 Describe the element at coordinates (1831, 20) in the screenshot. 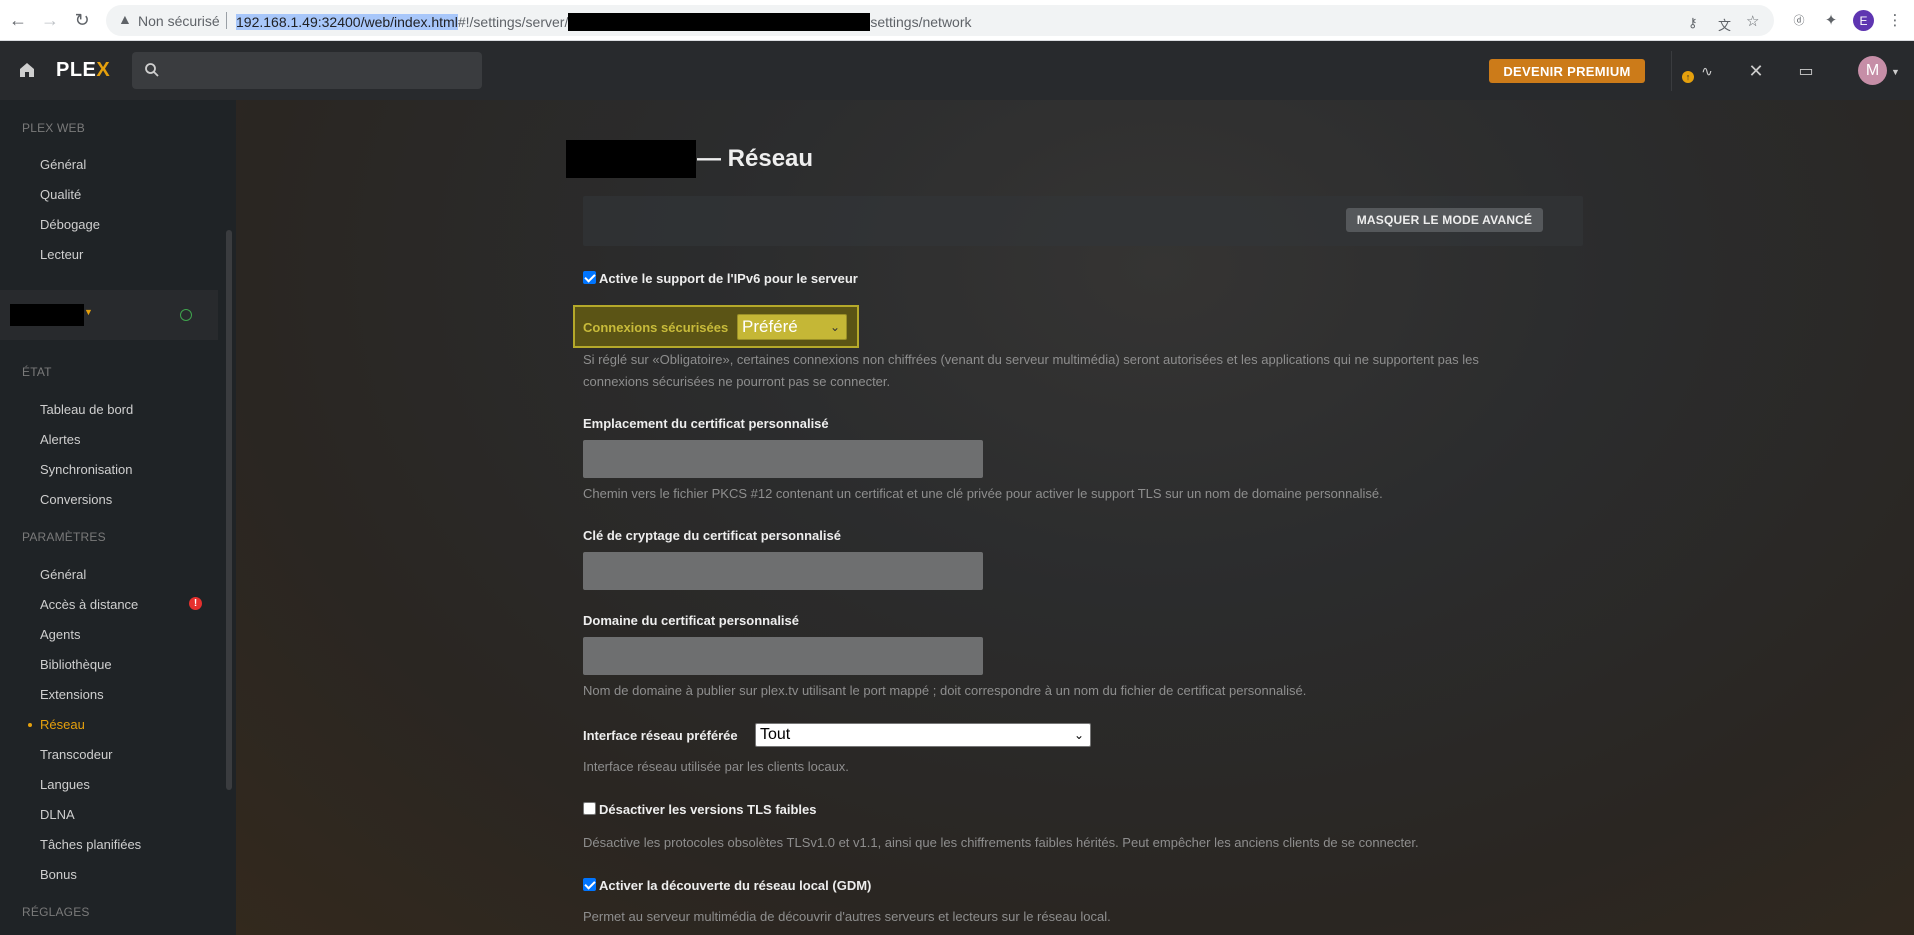

I see `puzzle-icon: ✦` at that location.